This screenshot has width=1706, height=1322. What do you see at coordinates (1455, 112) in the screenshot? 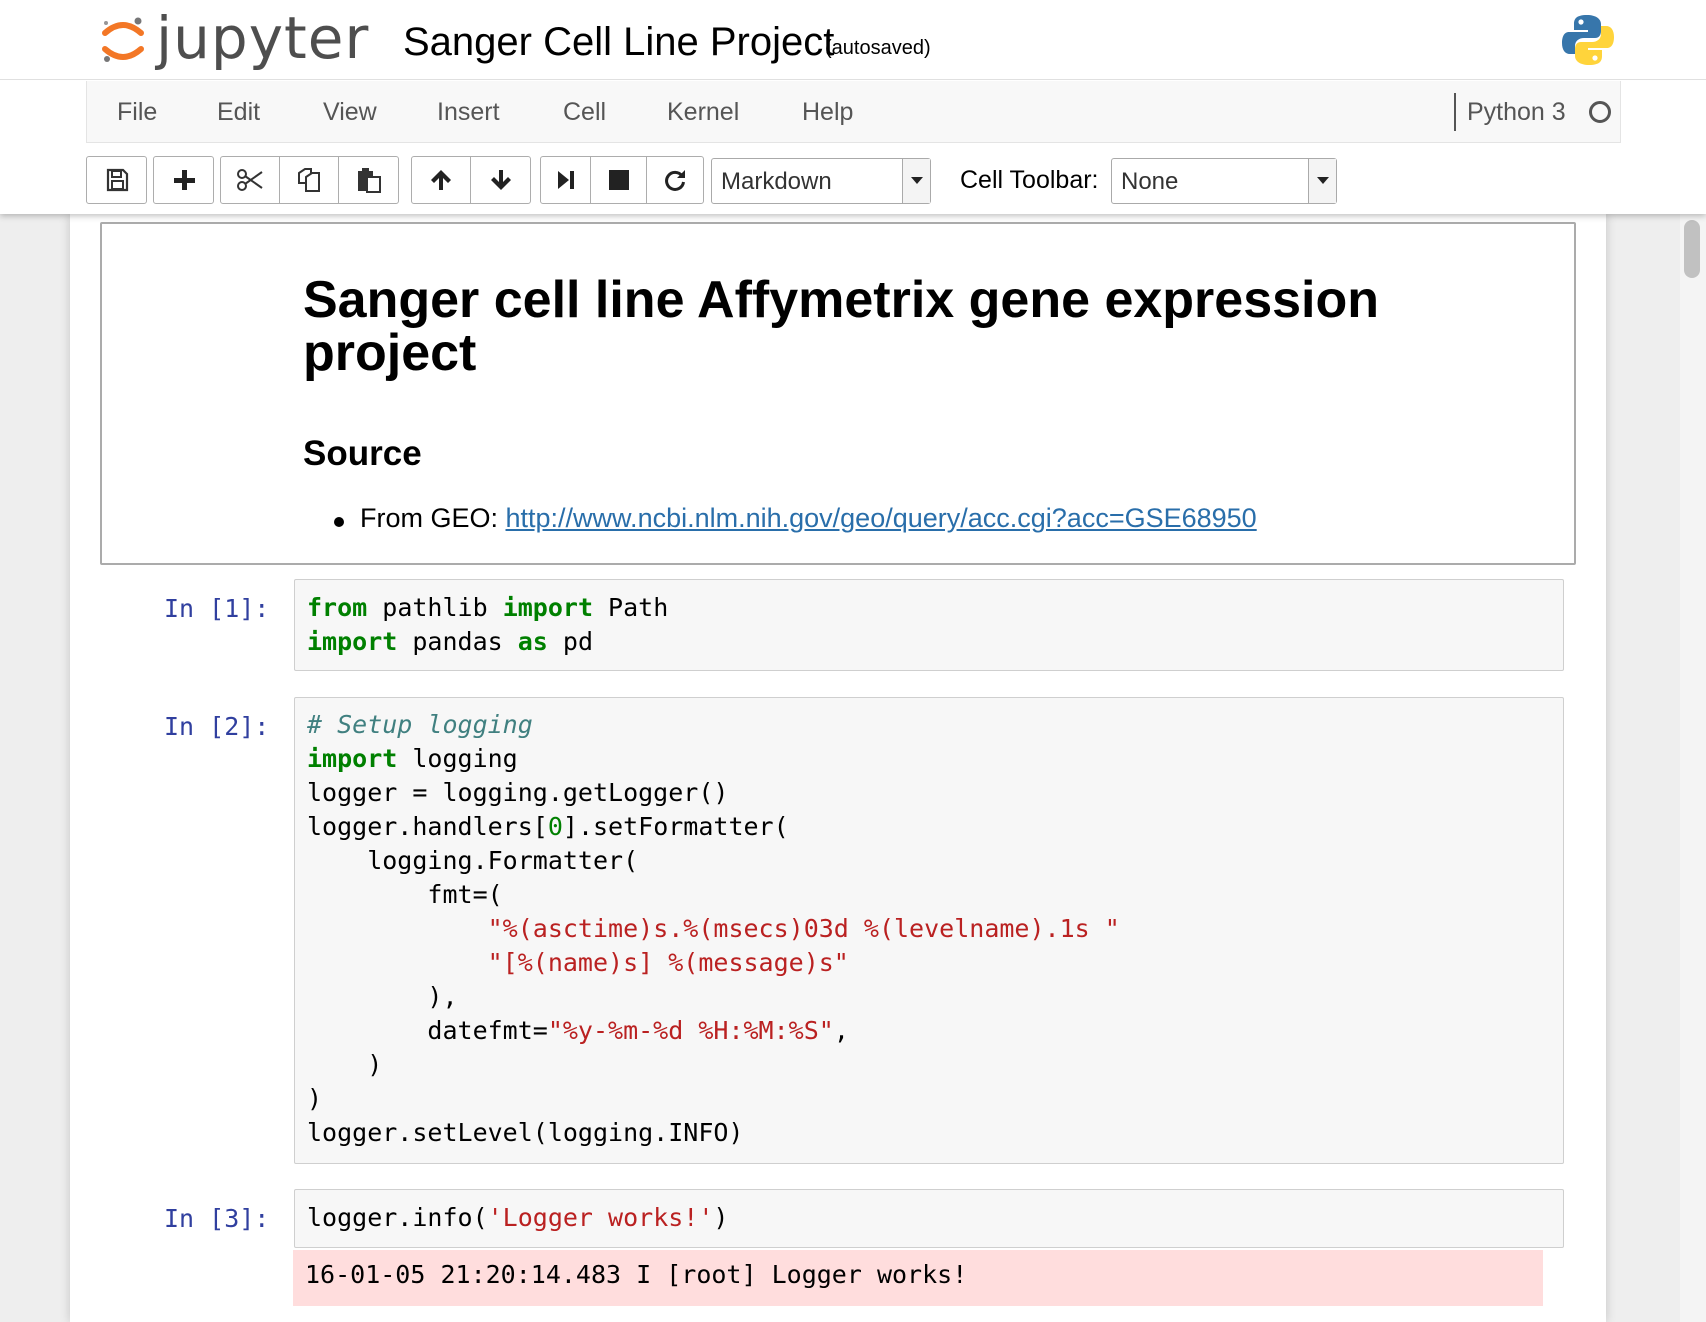
I see `kernel-separator` at bounding box center [1455, 112].